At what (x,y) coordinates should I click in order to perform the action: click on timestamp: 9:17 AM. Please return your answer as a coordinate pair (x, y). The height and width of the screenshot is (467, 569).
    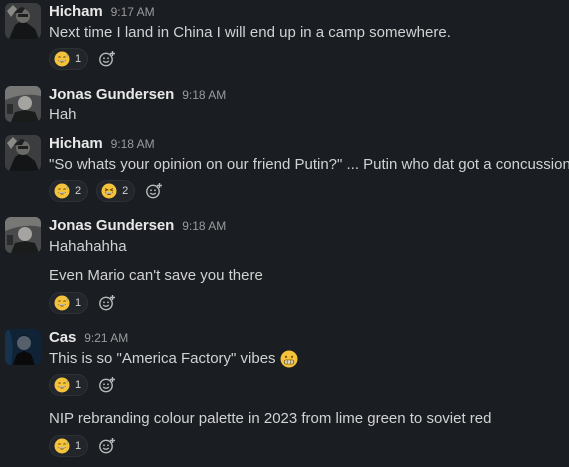
    Looking at the image, I should click on (133, 12).